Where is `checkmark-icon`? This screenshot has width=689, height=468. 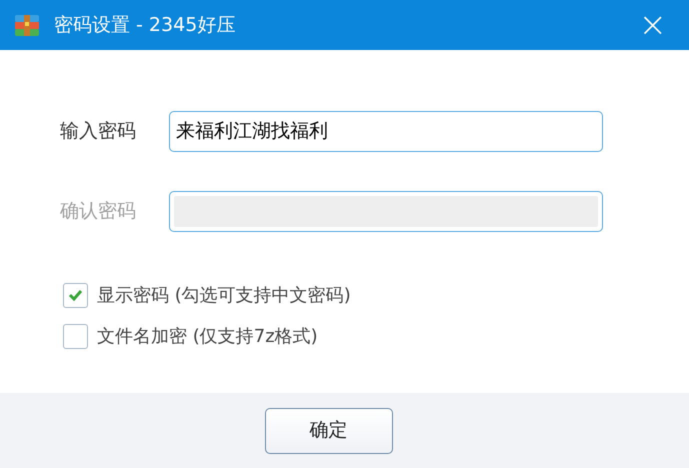
checkmark-icon is located at coordinates (75, 295).